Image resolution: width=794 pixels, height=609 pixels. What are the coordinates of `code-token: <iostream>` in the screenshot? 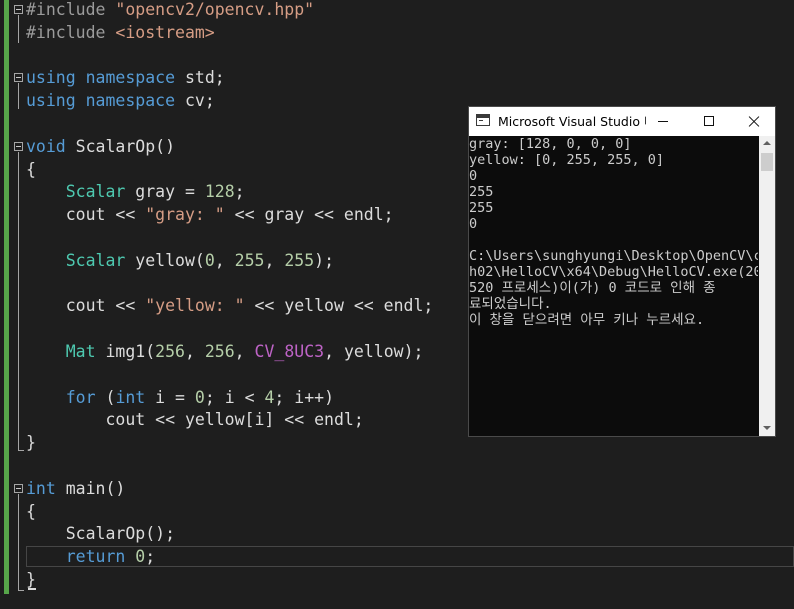 It's located at (165, 32).